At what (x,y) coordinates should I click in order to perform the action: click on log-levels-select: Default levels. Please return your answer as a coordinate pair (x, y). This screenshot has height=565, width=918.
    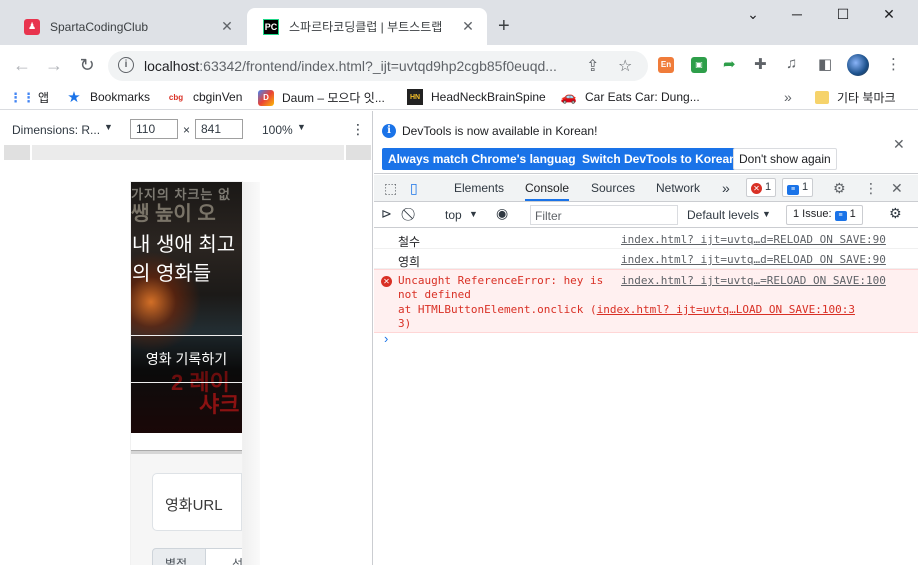
    Looking at the image, I should click on (723, 215).